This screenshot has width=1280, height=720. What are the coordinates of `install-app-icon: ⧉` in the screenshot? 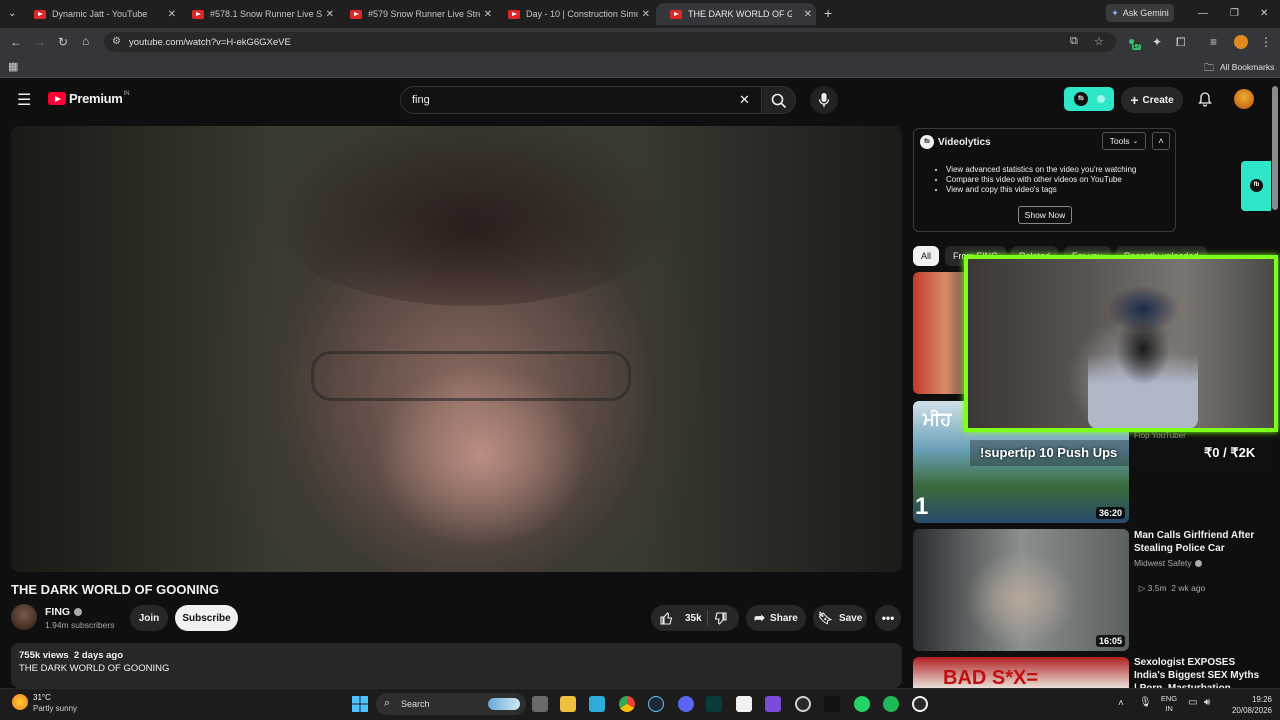 It's located at (1074, 41).